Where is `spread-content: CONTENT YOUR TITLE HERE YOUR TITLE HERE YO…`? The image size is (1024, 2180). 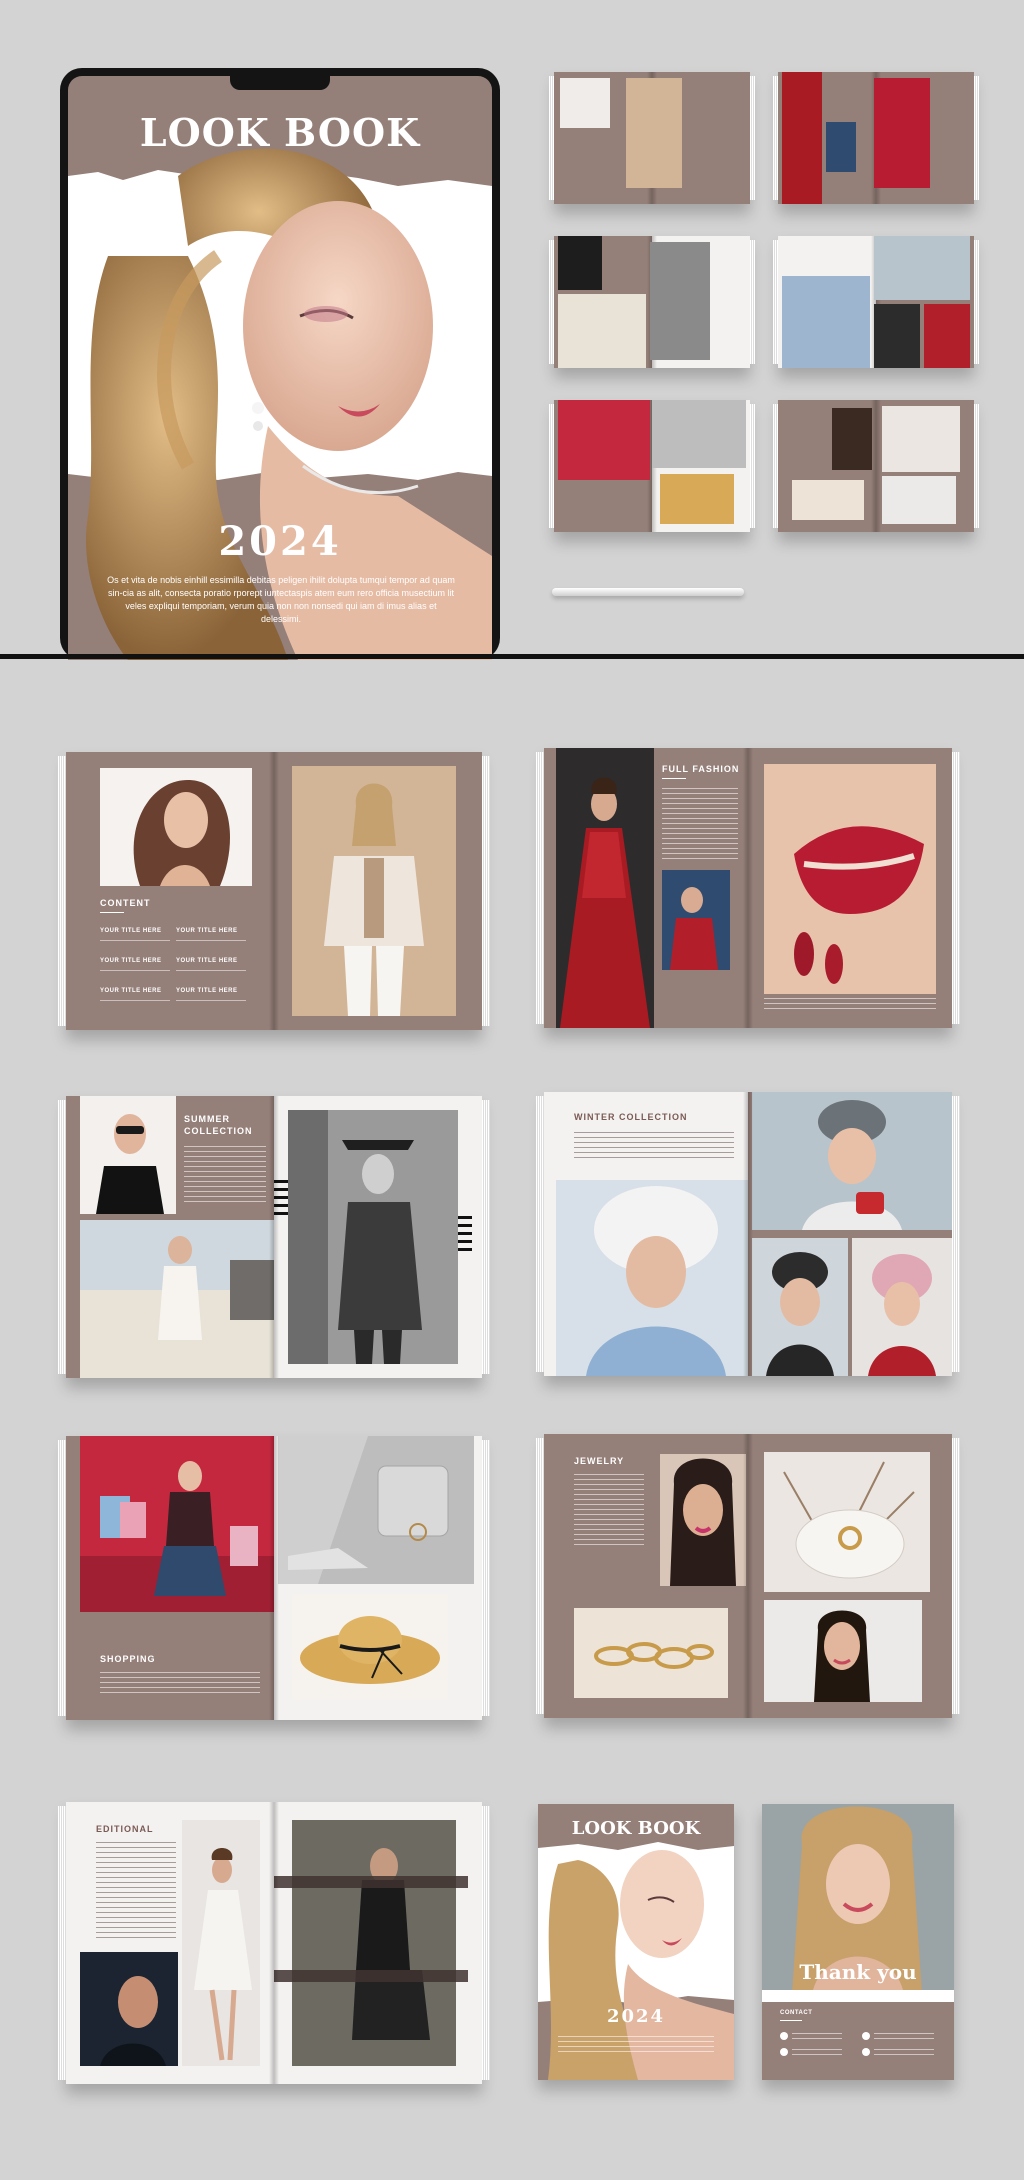
spread-content: CONTENT YOUR TITLE HERE YOUR TITLE HERE YO… is located at coordinates (274, 891).